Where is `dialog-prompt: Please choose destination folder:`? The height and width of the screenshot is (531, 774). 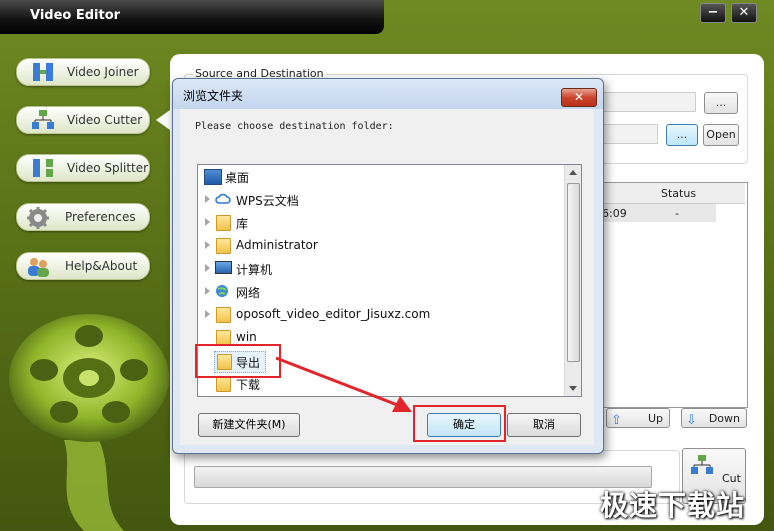
dialog-prompt: Please choose destination folder: is located at coordinates (294, 126).